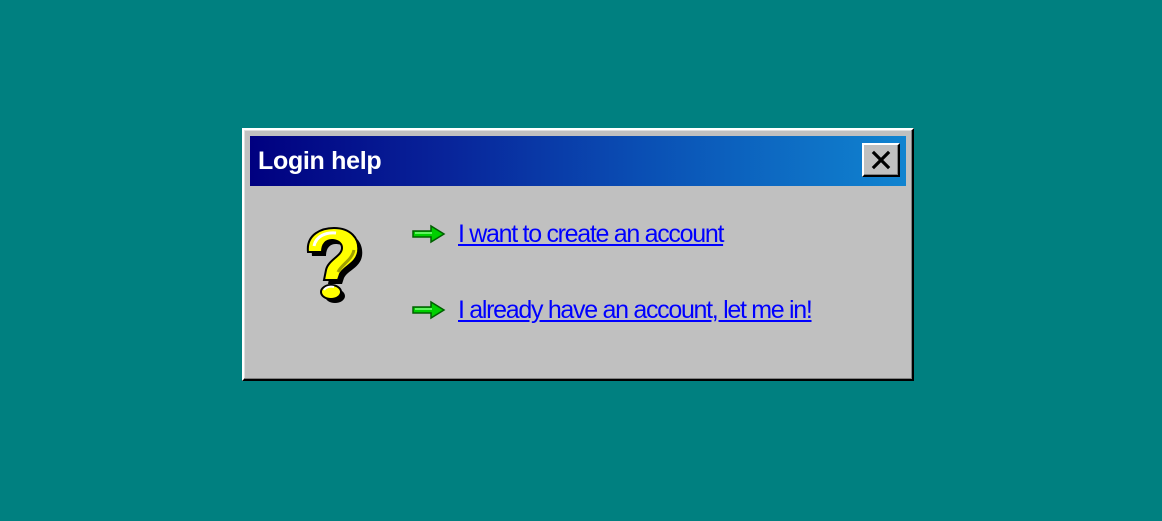 This screenshot has width=1162, height=521. Describe the element at coordinates (591, 234) in the screenshot. I see `create-account-link: I want to create an account` at that location.